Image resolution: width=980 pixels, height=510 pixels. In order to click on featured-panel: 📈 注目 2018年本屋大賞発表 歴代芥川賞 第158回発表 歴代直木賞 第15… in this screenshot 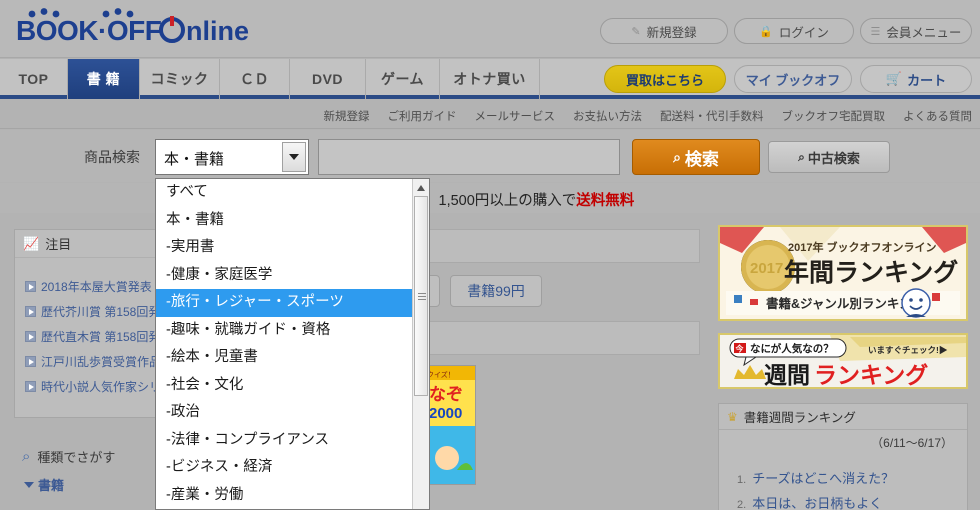, I will do `click(88, 323)`.